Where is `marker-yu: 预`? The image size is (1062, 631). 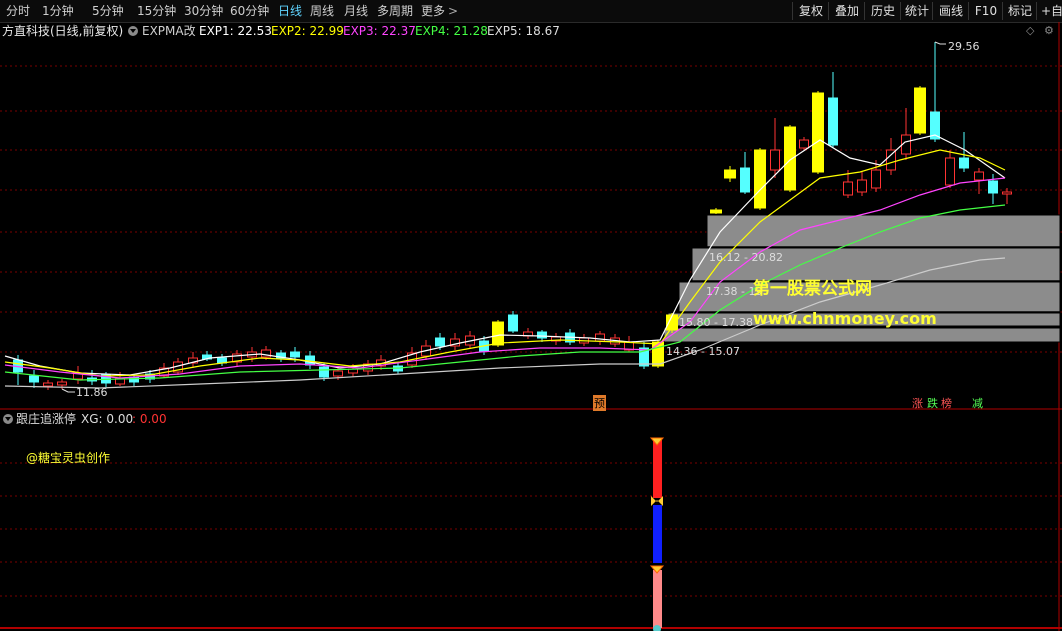 marker-yu: 预 is located at coordinates (599, 403).